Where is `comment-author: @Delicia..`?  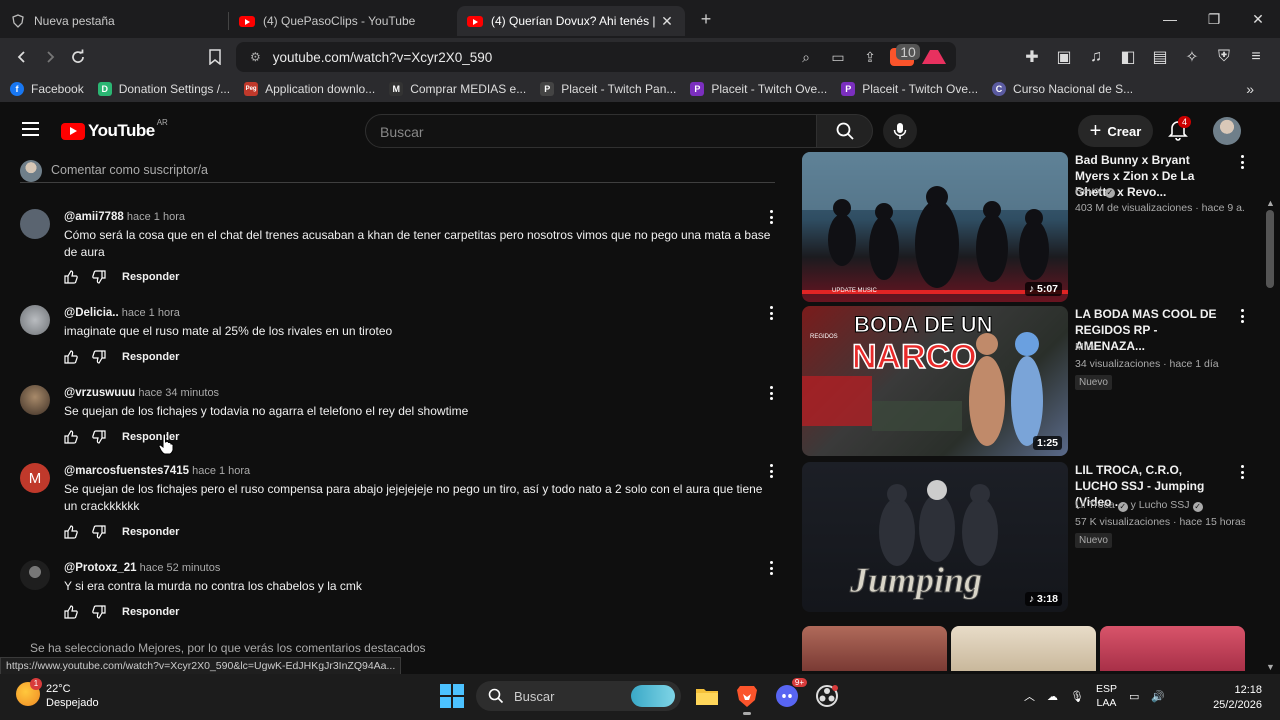
comment-author: @Delicia.. is located at coordinates (91, 313).